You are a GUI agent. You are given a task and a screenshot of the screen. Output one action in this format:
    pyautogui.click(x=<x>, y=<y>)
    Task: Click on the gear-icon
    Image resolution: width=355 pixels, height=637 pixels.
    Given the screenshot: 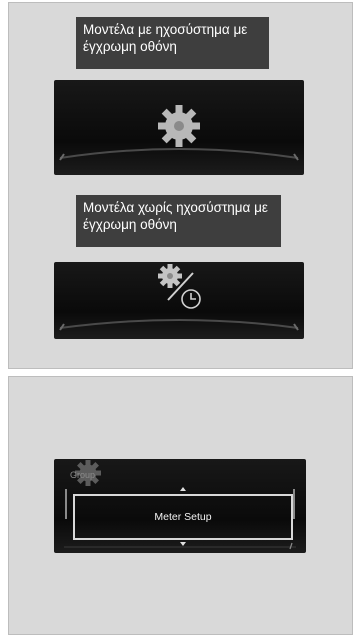 What is the action you would take?
    pyautogui.click(x=179, y=126)
    